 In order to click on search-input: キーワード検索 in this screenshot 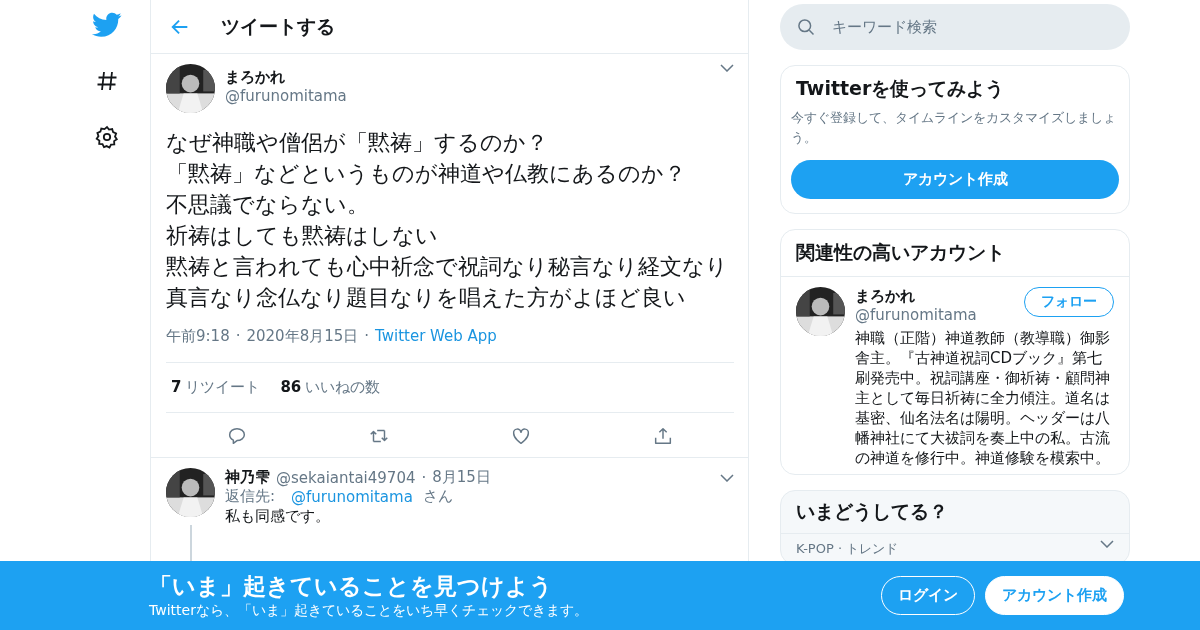, I will do `click(929, 27)`.